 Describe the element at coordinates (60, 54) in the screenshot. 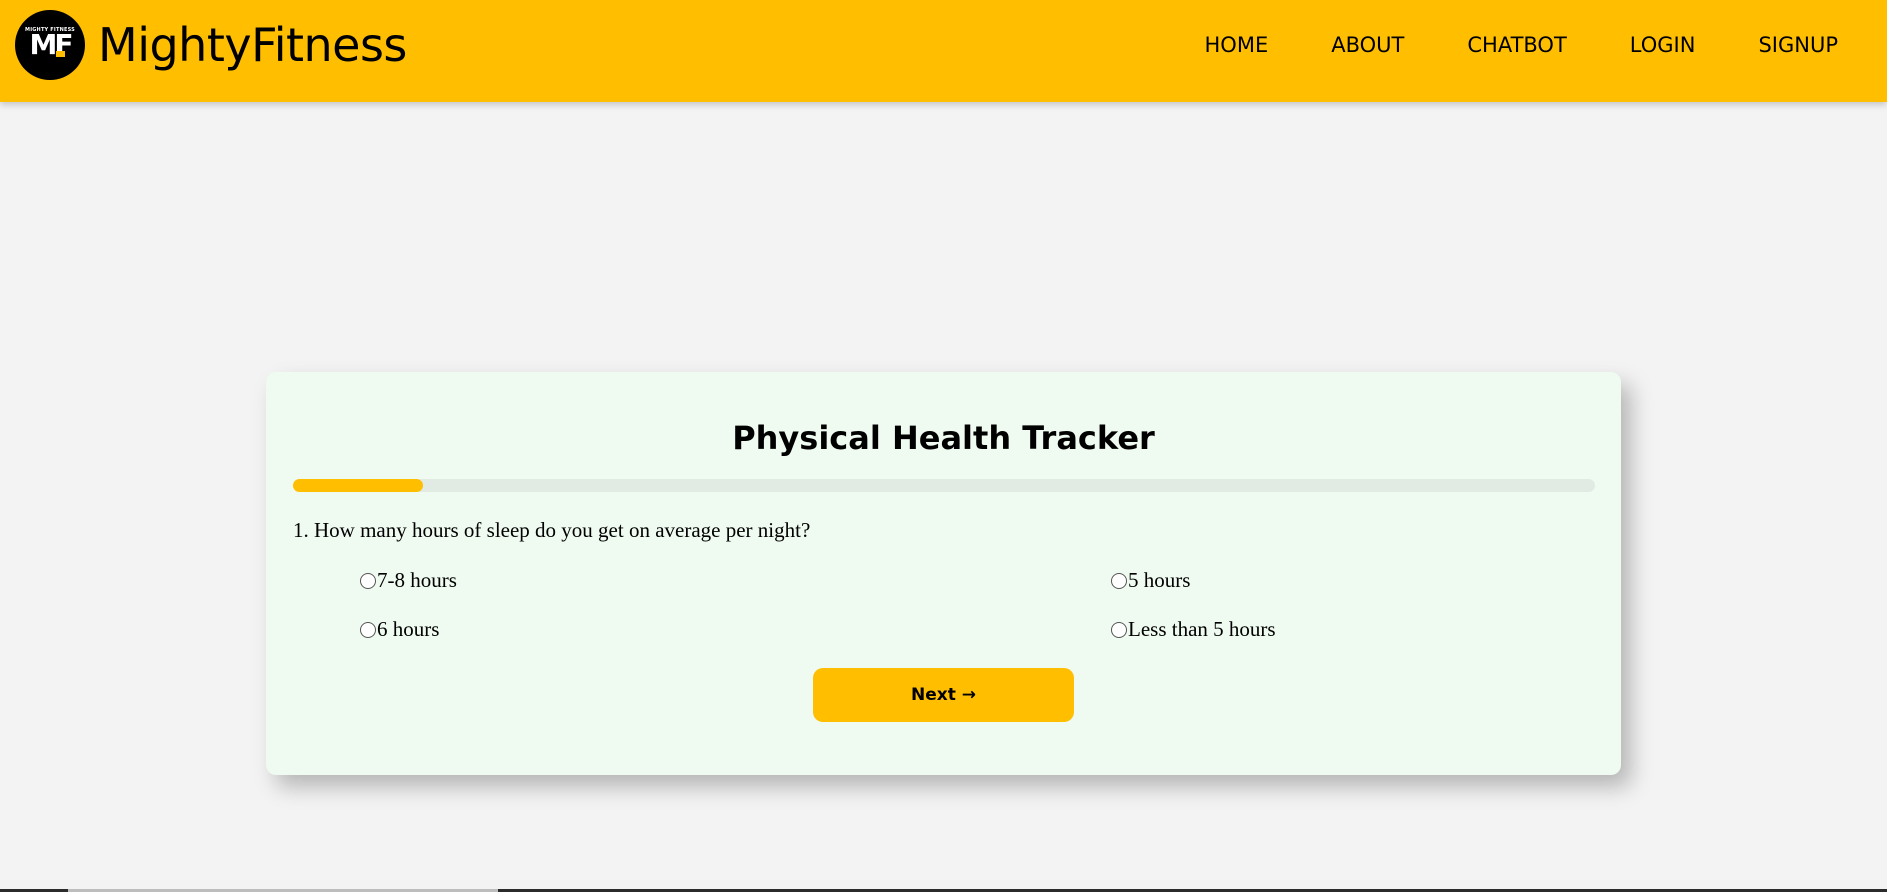

I see `logo-accent-bar` at that location.